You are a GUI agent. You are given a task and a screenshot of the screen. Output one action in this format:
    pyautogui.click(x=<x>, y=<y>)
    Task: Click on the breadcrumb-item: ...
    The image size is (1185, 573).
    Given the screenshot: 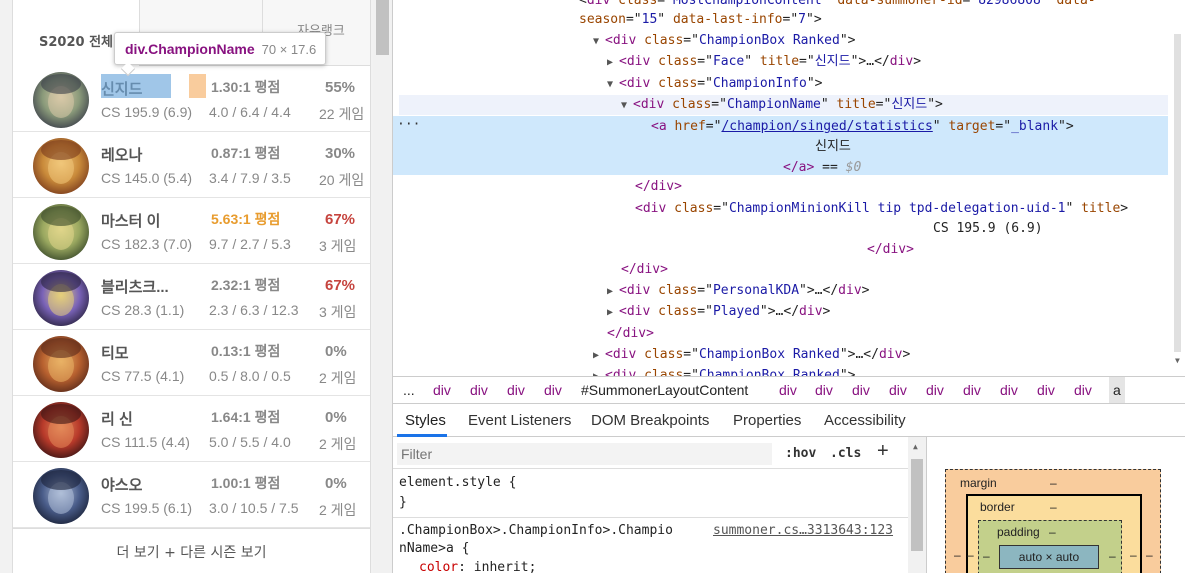 What is the action you would take?
    pyautogui.click(x=409, y=390)
    